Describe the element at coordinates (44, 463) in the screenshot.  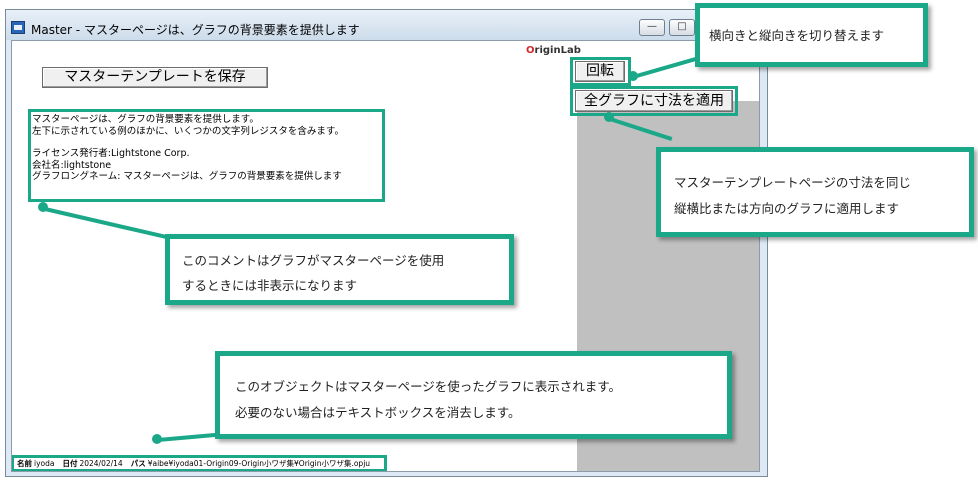
I see `name-value: iyoda` at that location.